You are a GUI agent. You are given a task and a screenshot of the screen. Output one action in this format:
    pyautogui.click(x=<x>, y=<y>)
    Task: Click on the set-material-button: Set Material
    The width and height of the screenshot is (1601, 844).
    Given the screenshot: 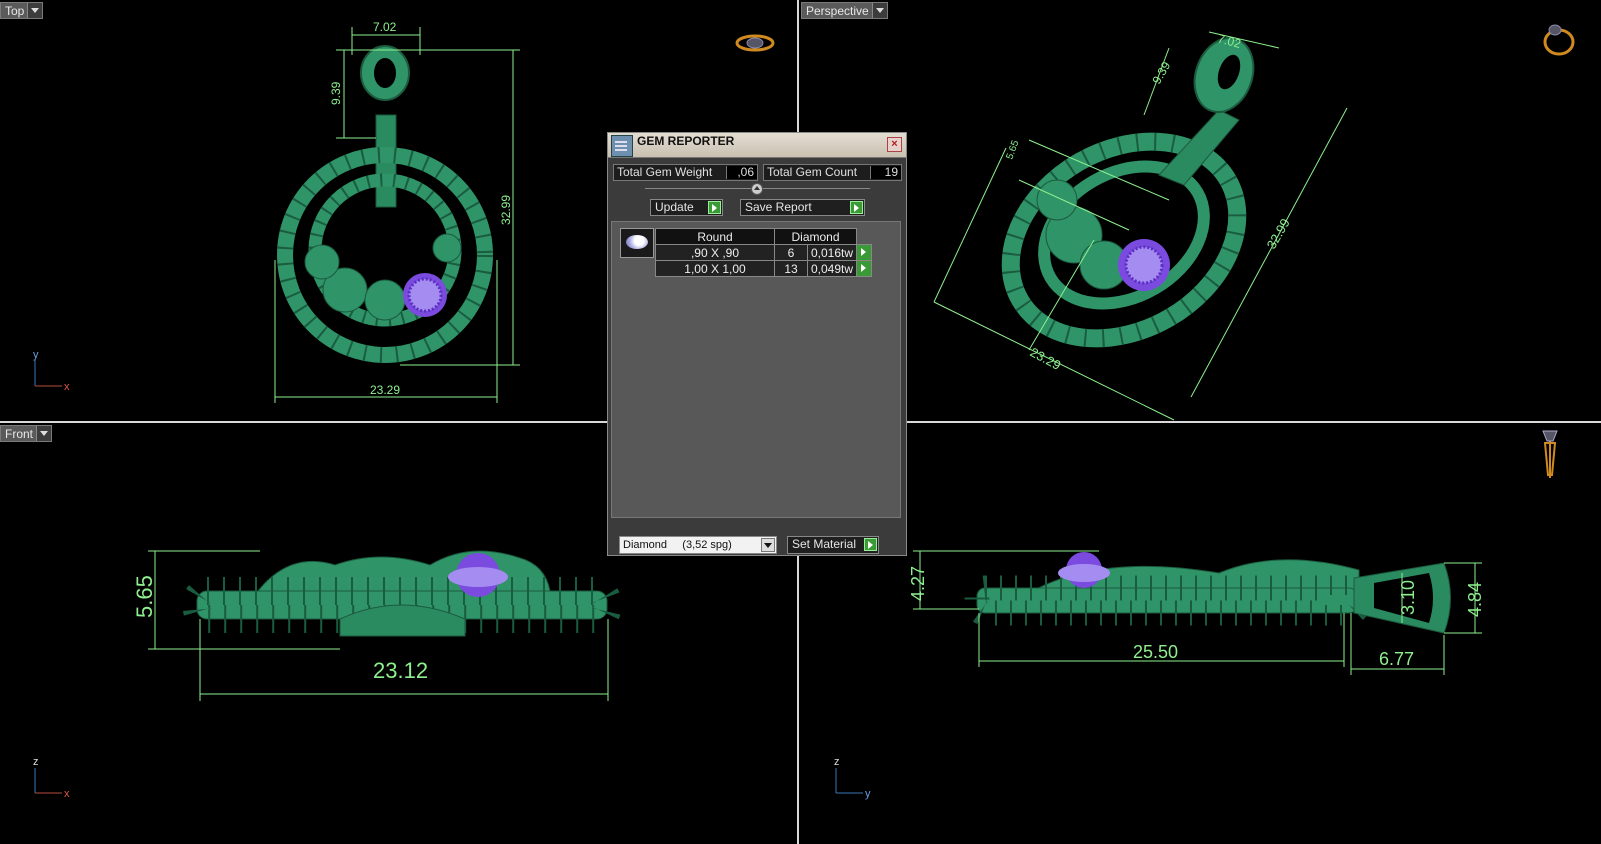 What is the action you would take?
    pyautogui.click(x=833, y=545)
    